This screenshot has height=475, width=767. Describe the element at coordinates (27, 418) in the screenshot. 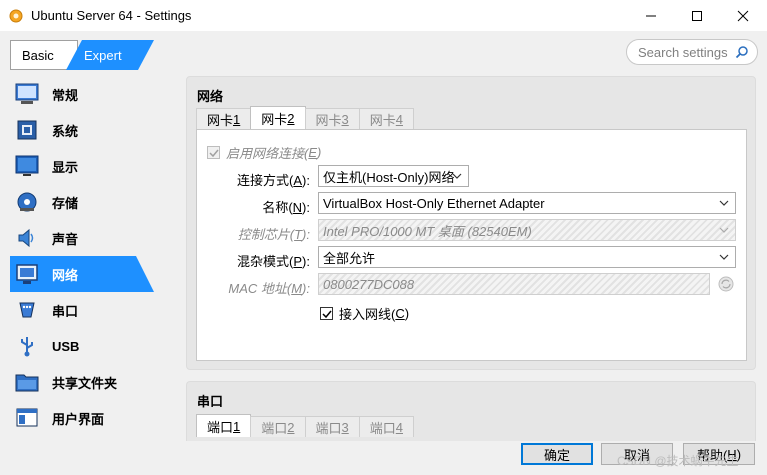

I see `user-interface-icon` at that location.